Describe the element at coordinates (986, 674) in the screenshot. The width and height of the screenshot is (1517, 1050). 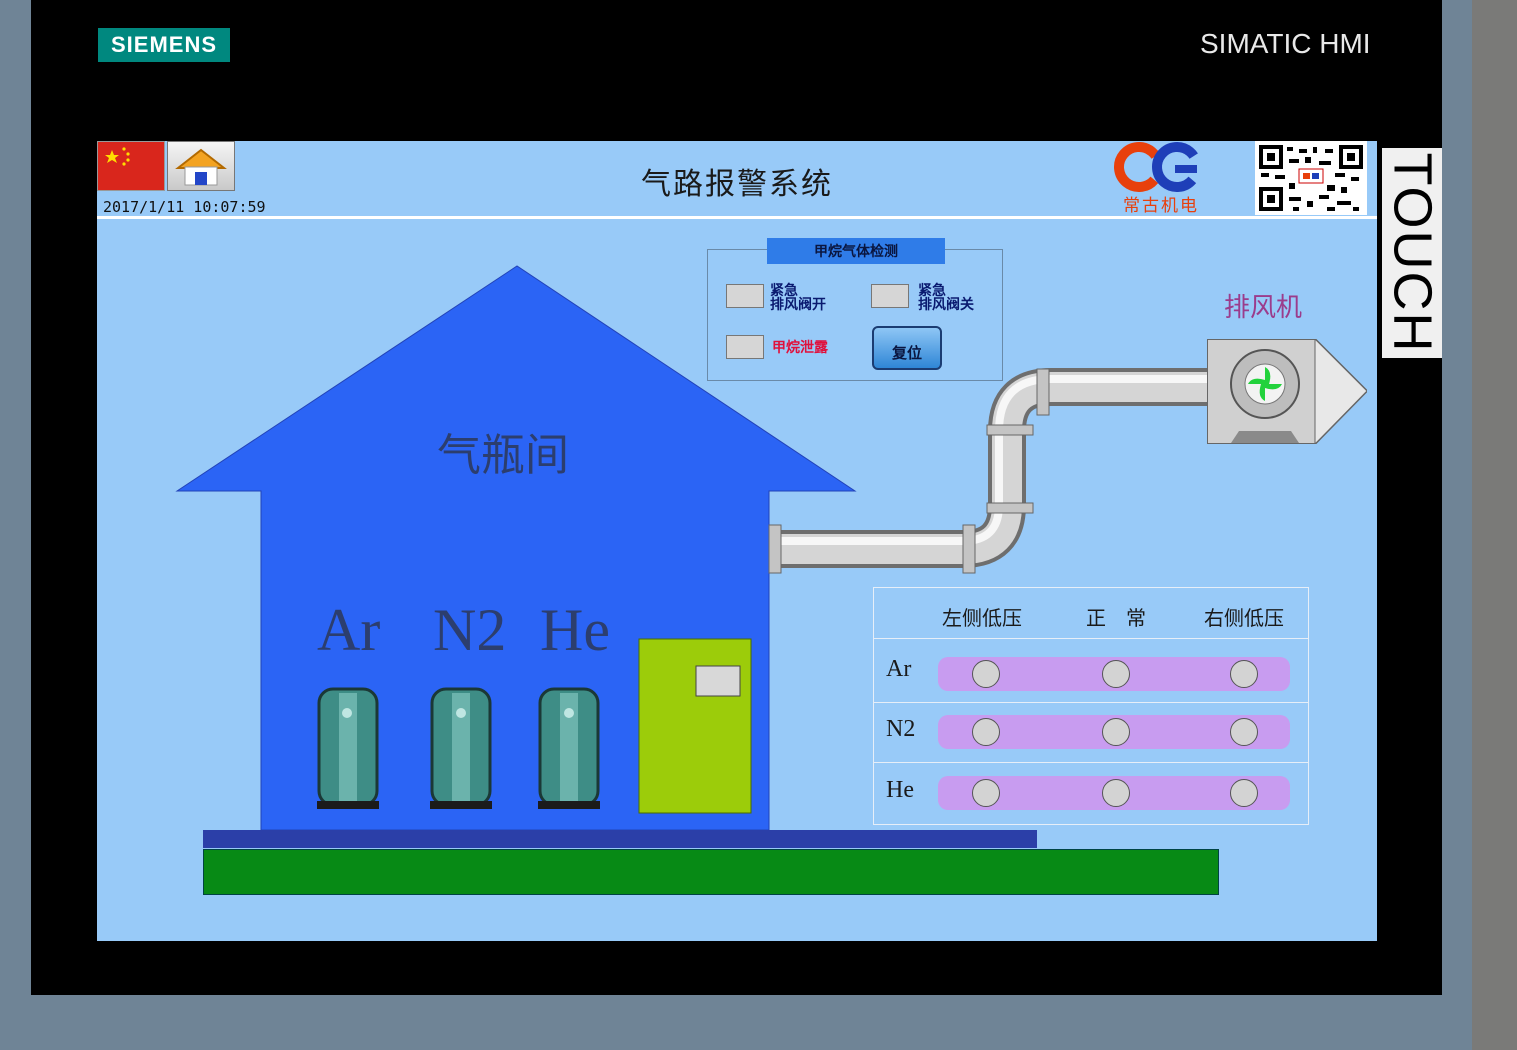
I see `ar-left-low-lamp` at that location.